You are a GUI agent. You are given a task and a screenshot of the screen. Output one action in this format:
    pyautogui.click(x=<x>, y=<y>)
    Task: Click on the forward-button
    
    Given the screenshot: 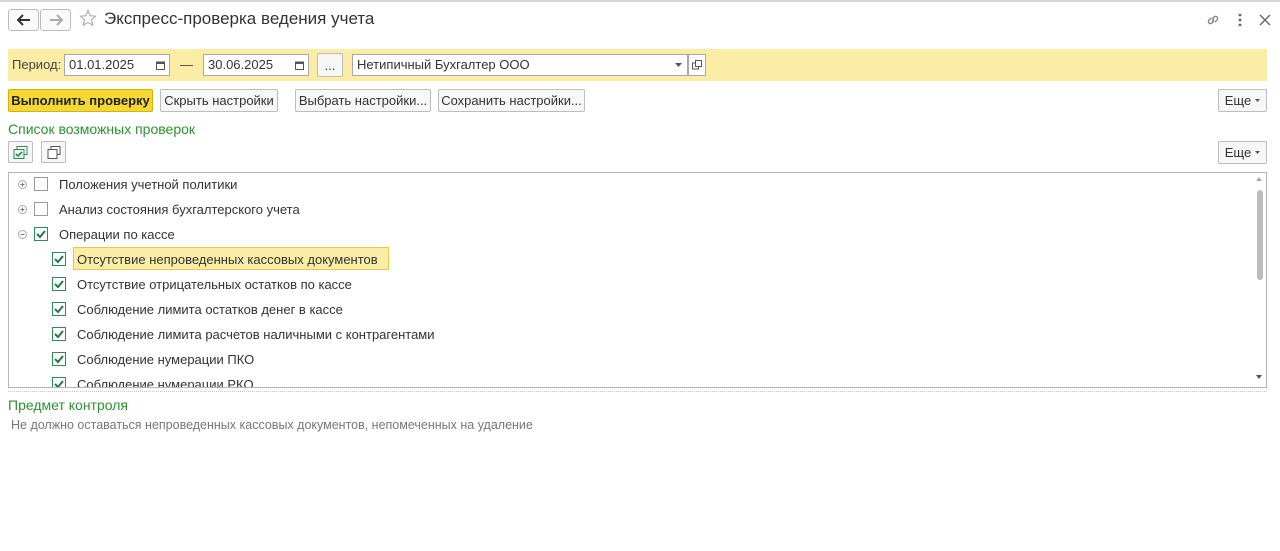 What is the action you would take?
    pyautogui.click(x=55, y=20)
    